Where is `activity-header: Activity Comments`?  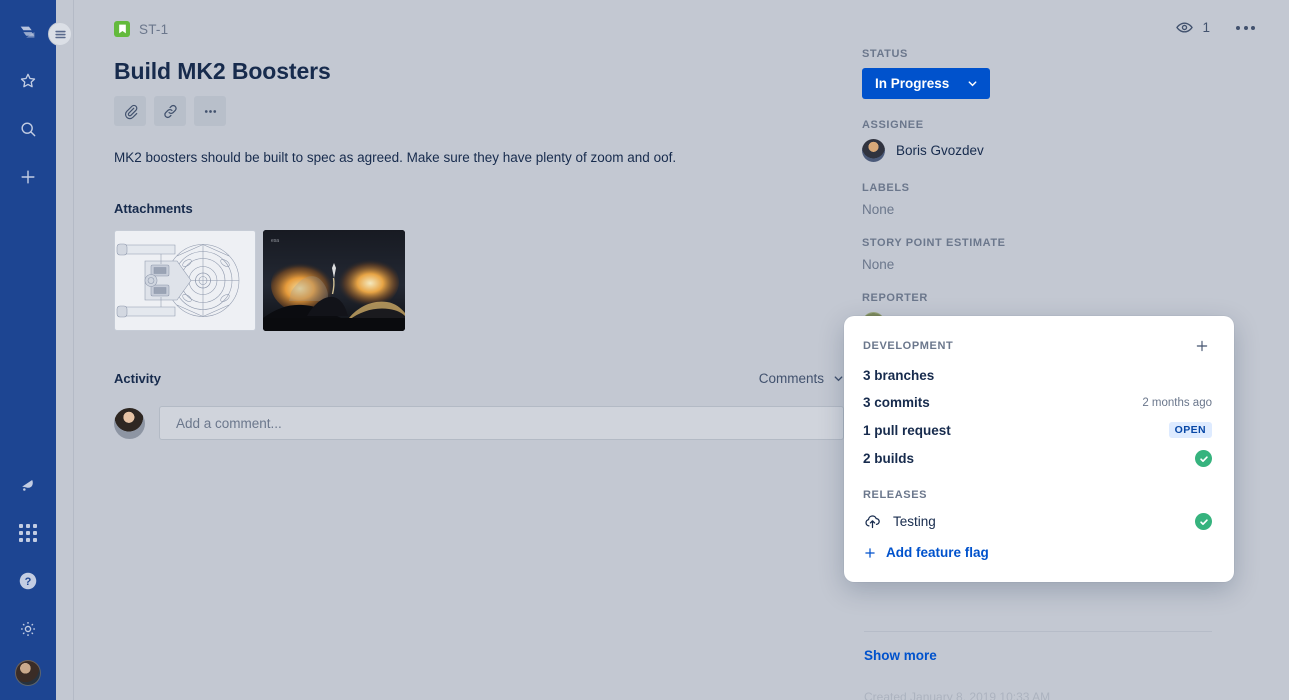
activity-header: Activity Comments is located at coordinates (479, 378).